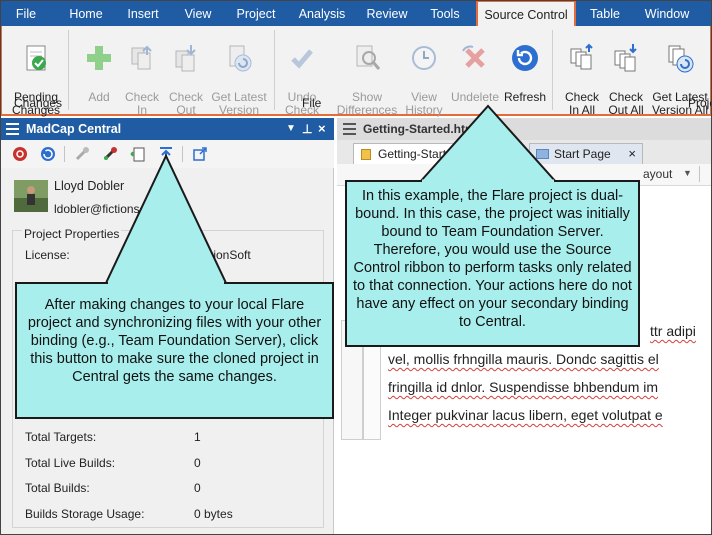 The height and width of the screenshot is (535, 712). What do you see at coordinates (331, 232) in the screenshot?
I see `callout-pointer-joins` at bounding box center [331, 232].